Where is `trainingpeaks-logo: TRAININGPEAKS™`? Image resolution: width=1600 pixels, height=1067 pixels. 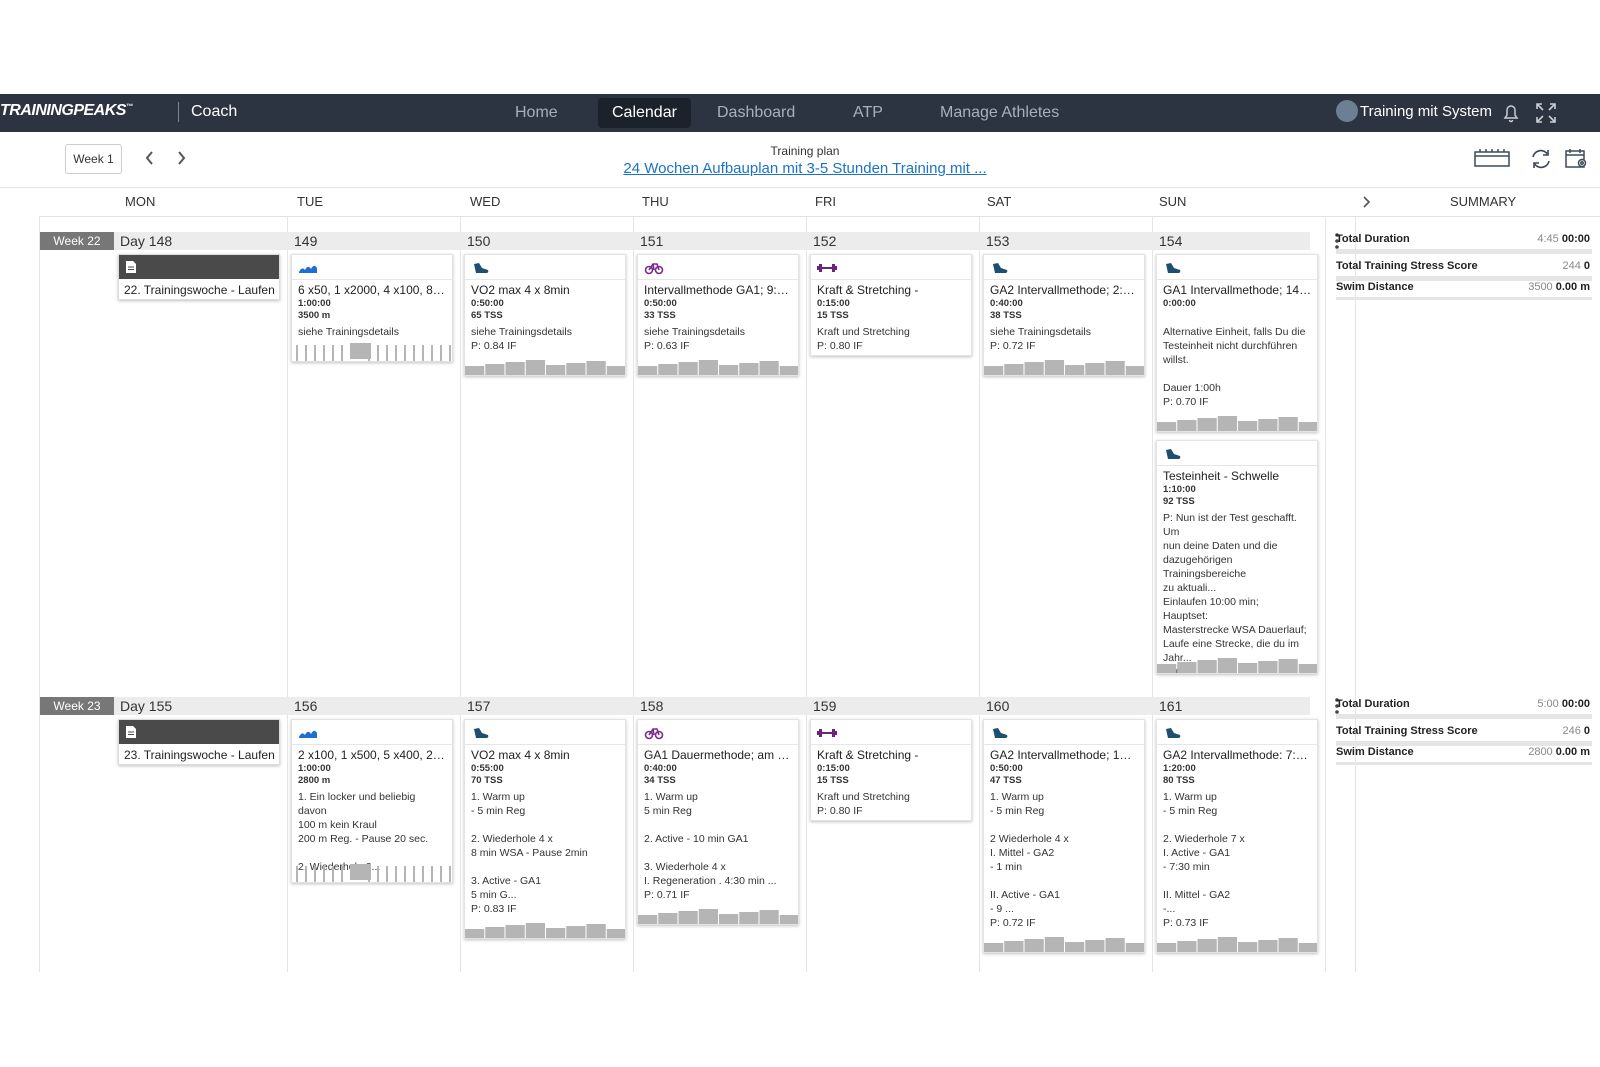 trainingpeaks-logo: TRAININGPEAKS™ is located at coordinates (66, 111).